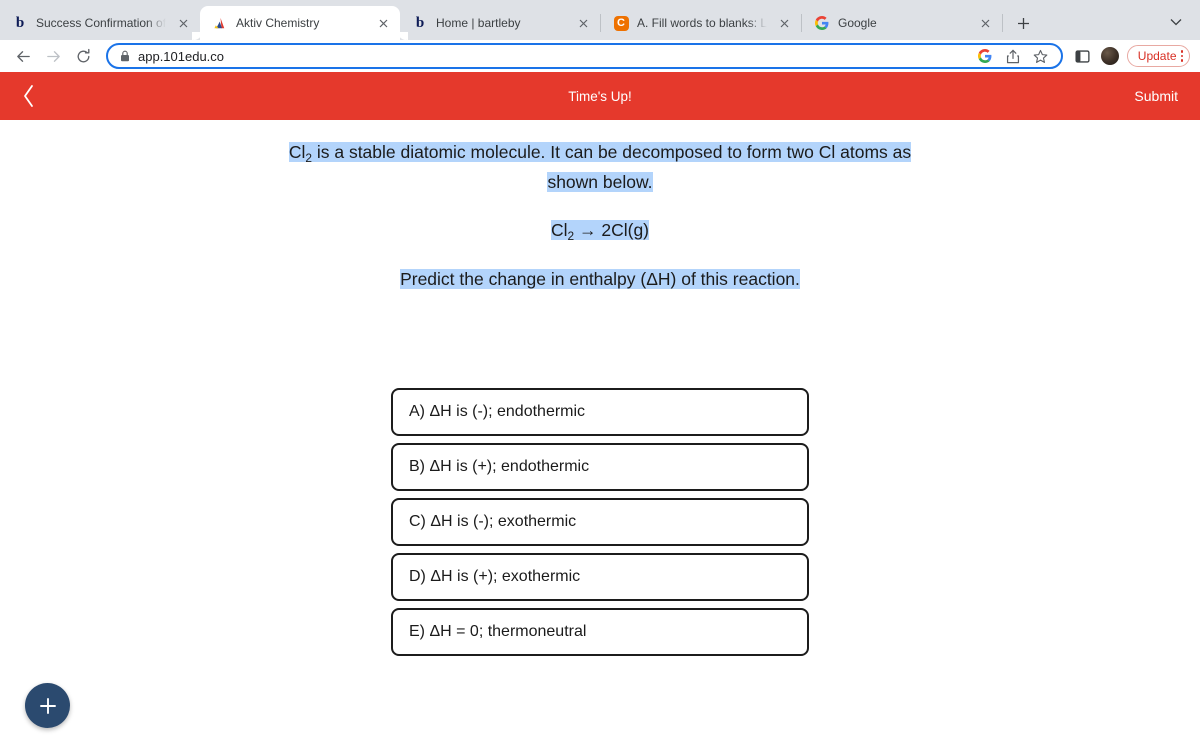 The height and width of the screenshot is (750, 1200). What do you see at coordinates (1176, 22) in the screenshot?
I see `tab-search-chevron-down-icon` at bounding box center [1176, 22].